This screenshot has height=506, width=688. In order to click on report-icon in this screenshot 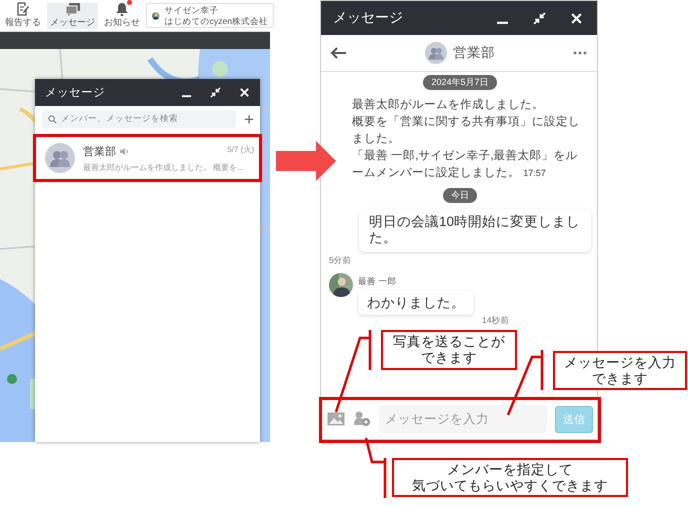, I will do `click(23, 9)`.